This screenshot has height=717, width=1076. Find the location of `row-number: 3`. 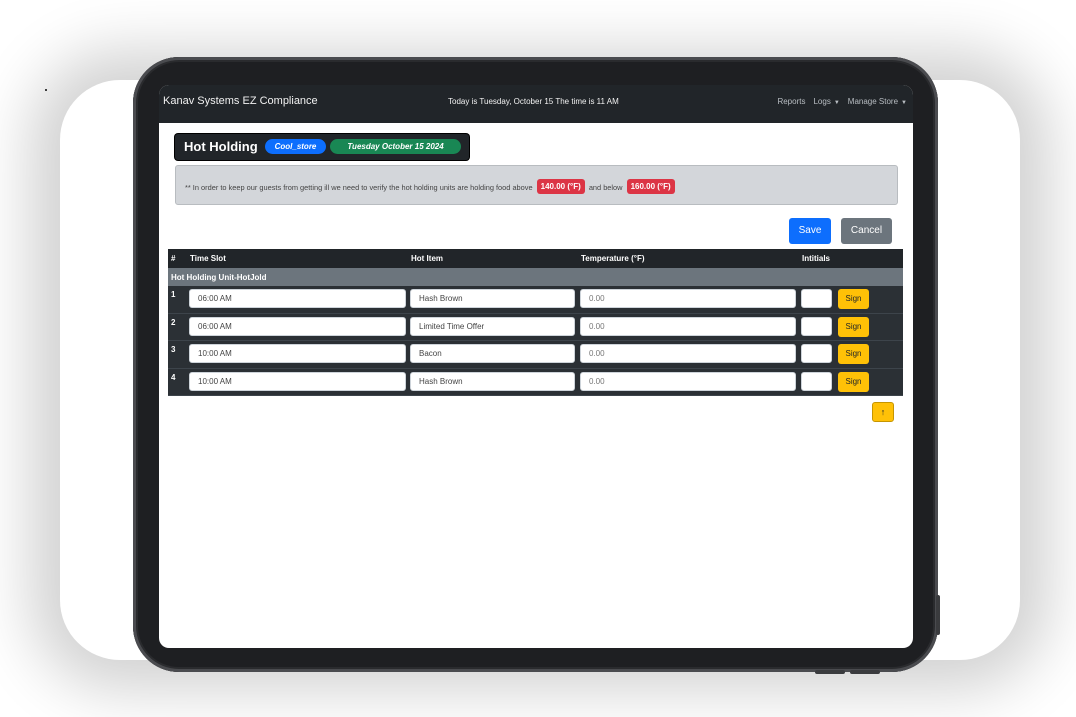

row-number: 3 is located at coordinates (173, 349).